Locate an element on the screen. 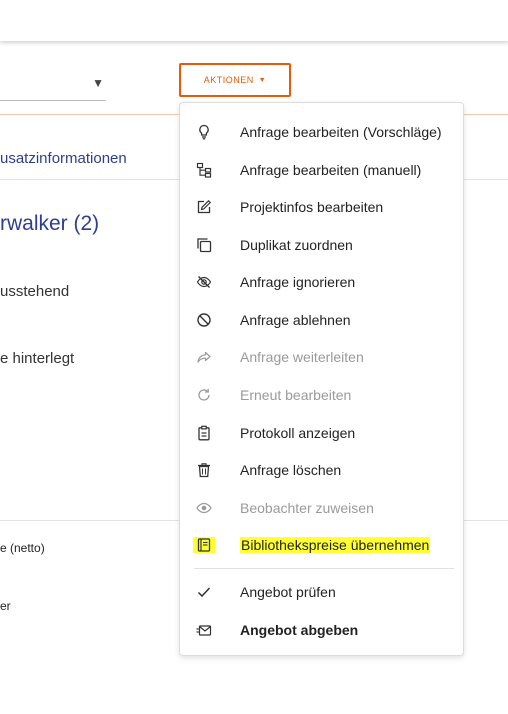 This screenshot has width=508, height=714. send-mail-icon is located at coordinates (204, 630).